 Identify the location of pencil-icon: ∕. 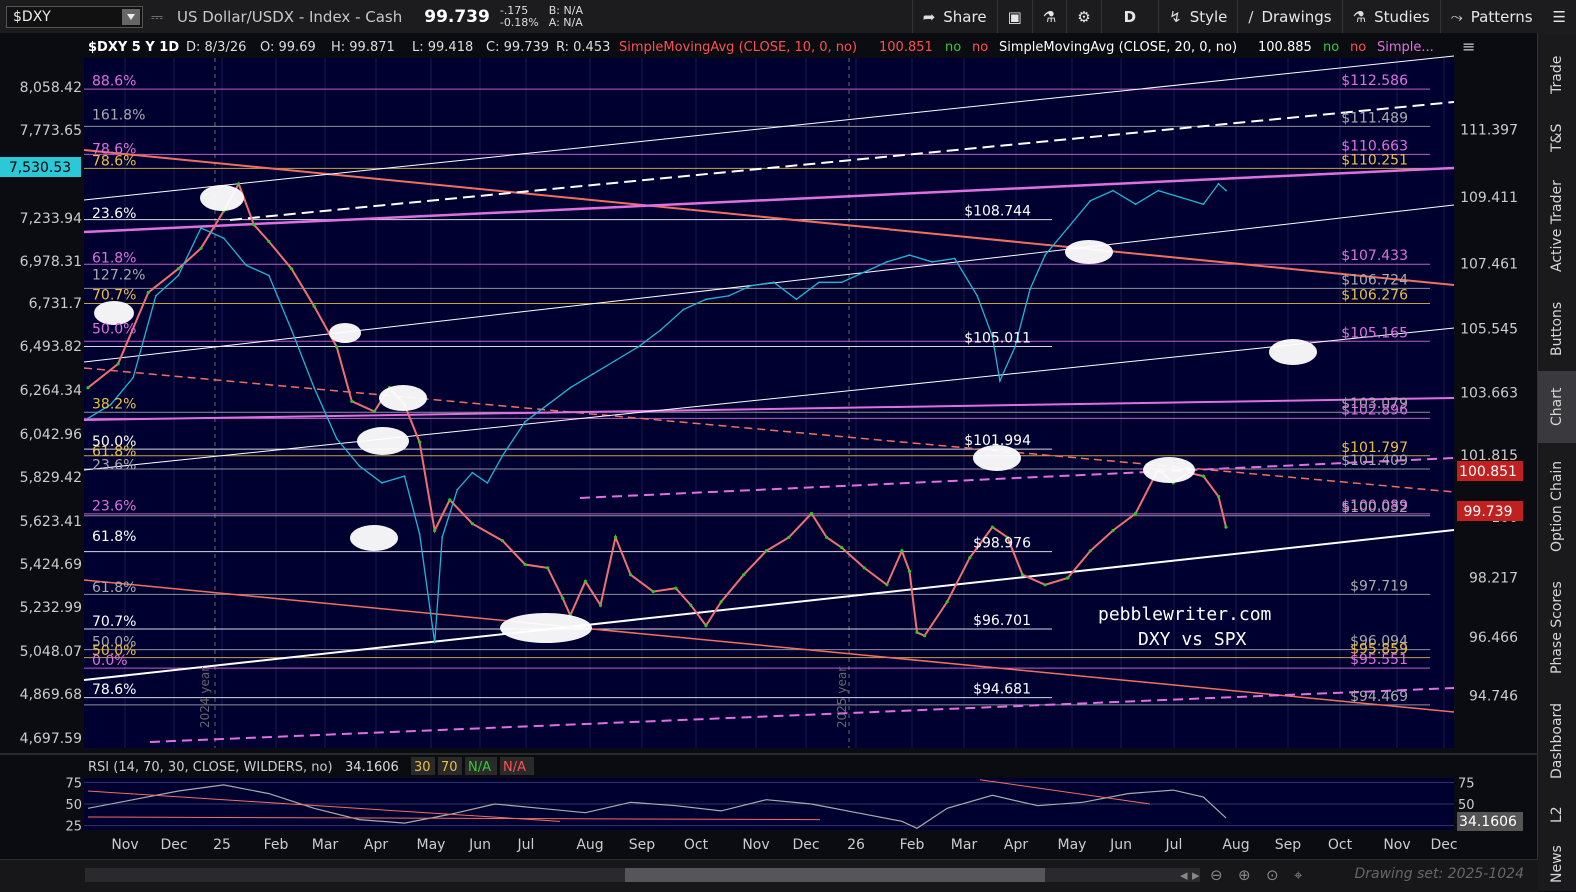
(1251, 16).